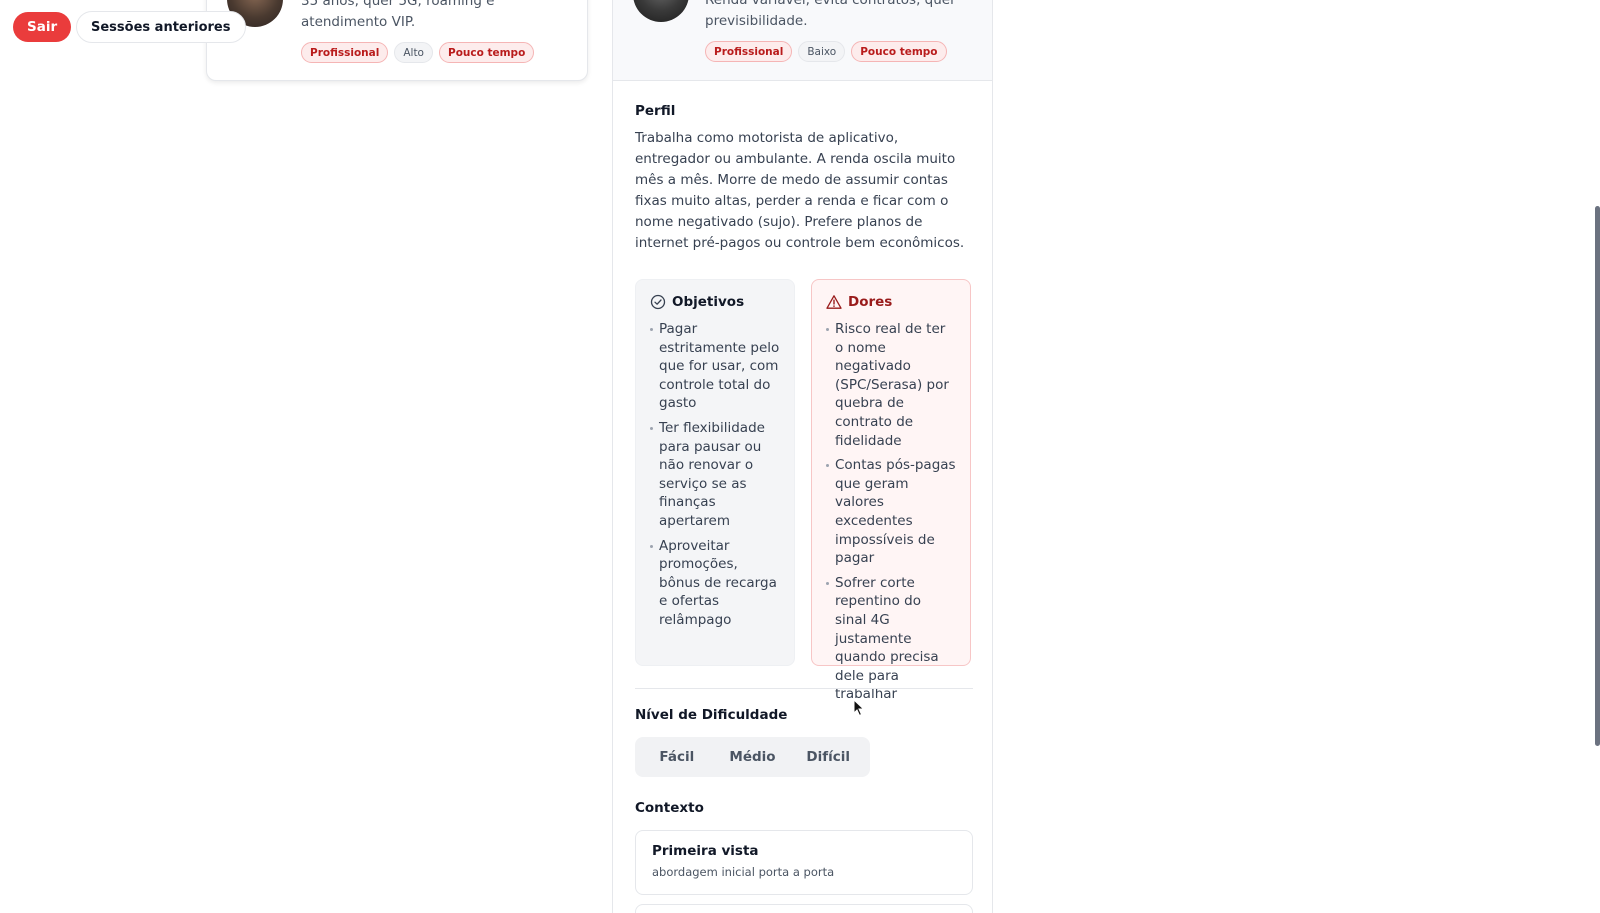 Image resolution: width=1600 pixels, height=913 pixels. What do you see at coordinates (743, 872) in the screenshot?
I see `context-option-subtitle: abordagem inicial porta a porta` at bounding box center [743, 872].